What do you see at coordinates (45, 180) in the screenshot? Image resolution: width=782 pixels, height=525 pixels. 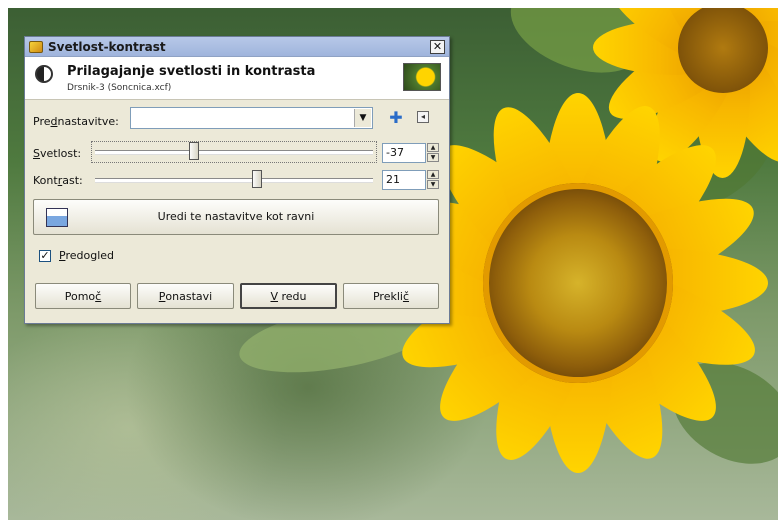 I see `contrast-label-text: Kont` at bounding box center [45, 180].